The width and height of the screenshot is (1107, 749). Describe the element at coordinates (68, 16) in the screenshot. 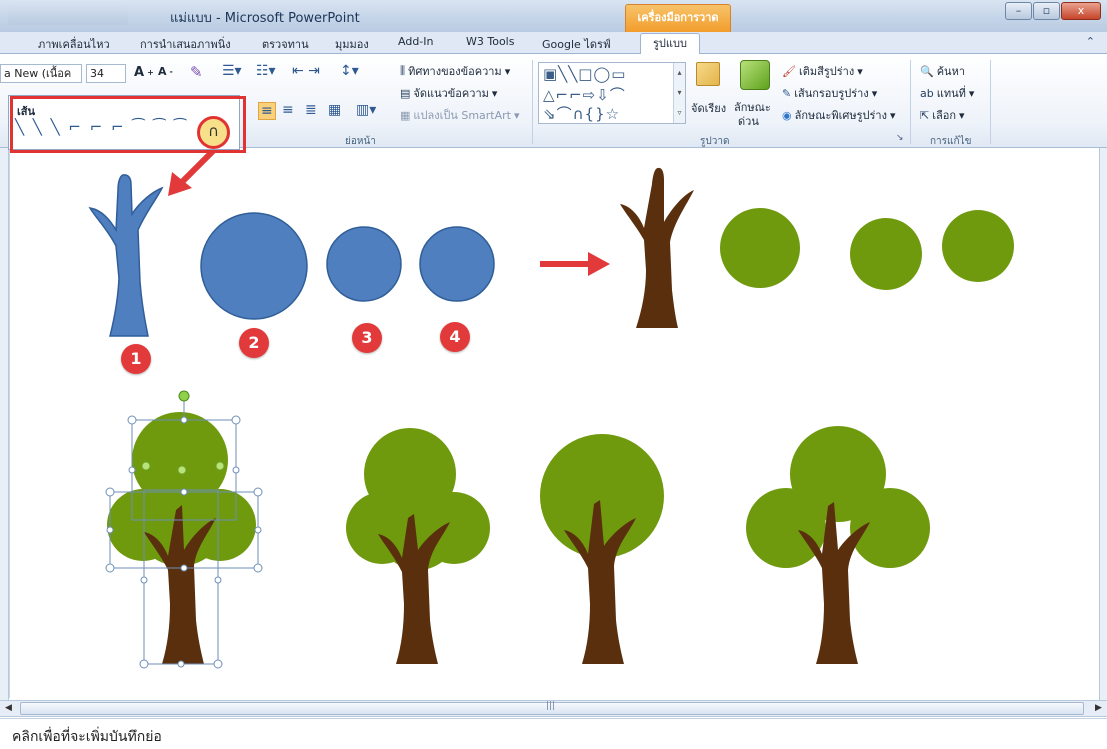

I see `quick-access-toolbar` at that location.